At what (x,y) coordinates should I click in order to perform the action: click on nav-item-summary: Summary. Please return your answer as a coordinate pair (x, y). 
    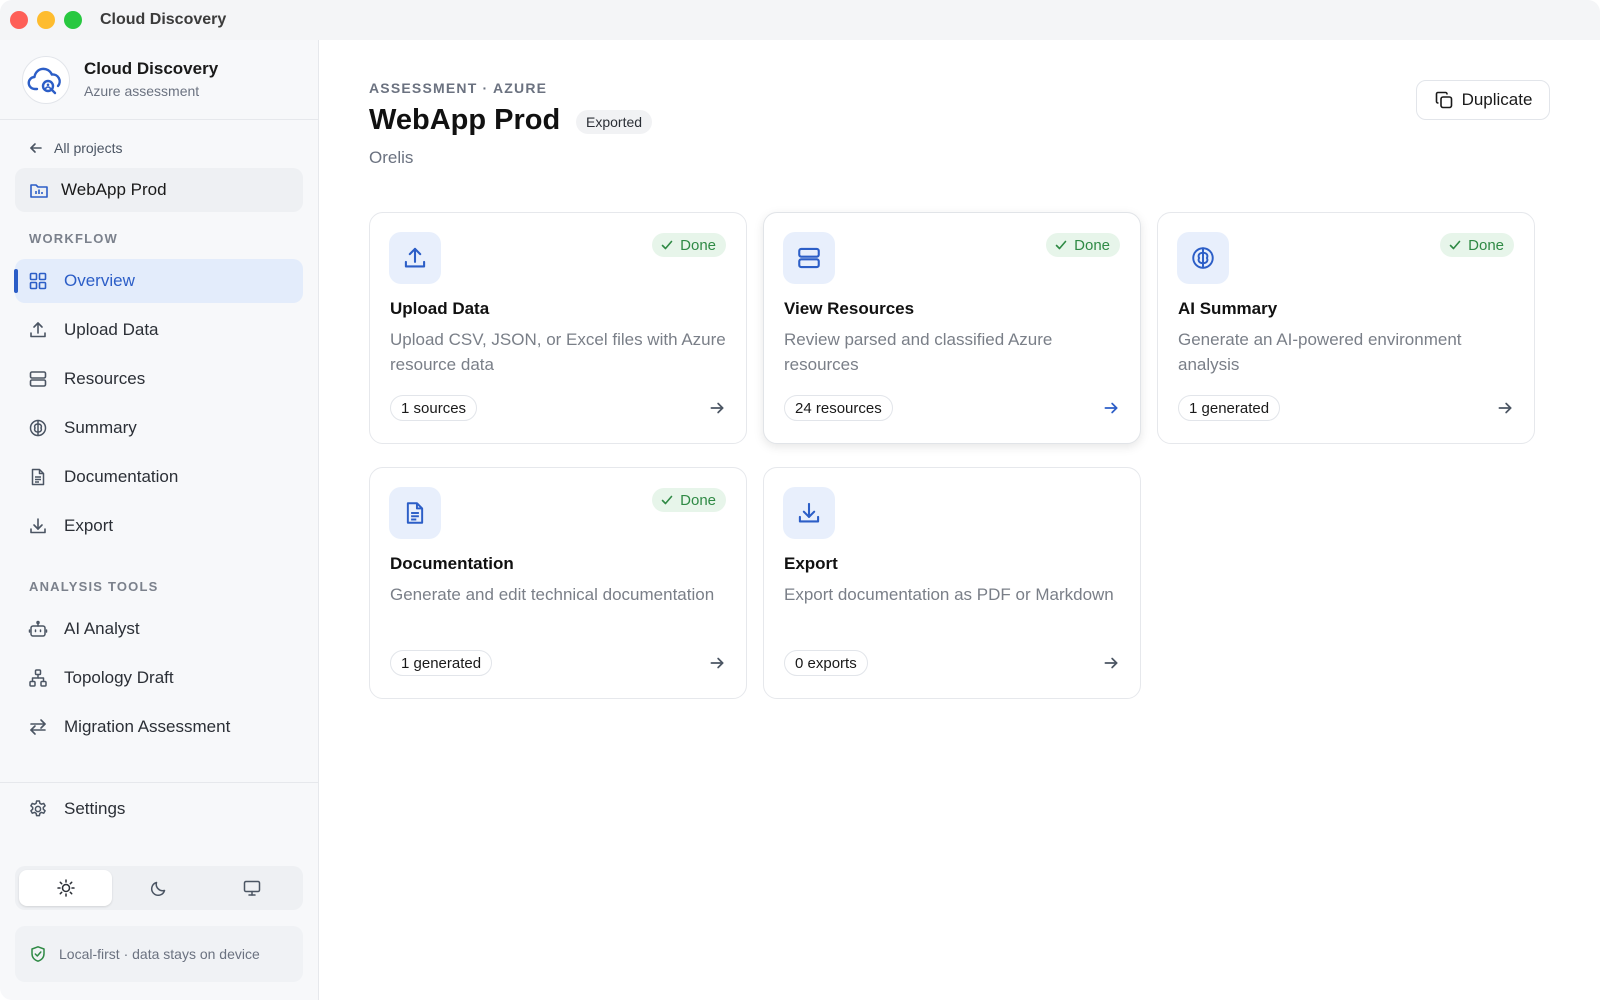
    Looking at the image, I should click on (159, 428).